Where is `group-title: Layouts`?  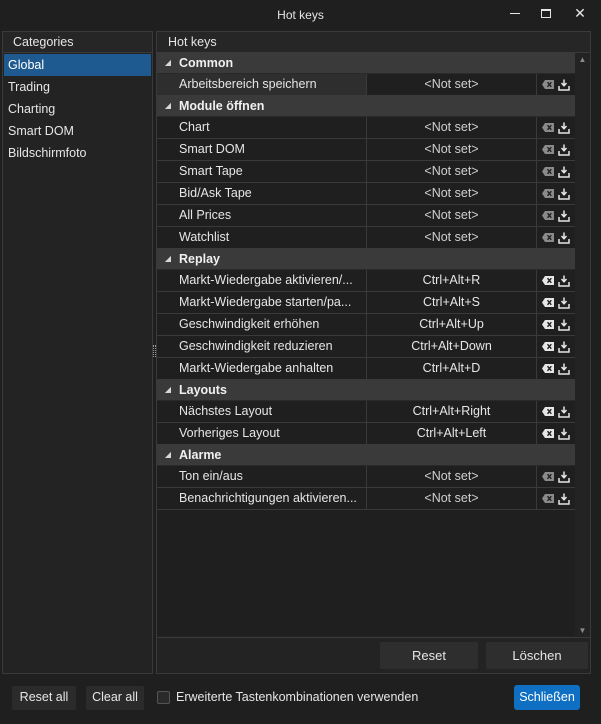 group-title: Layouts is located at coordinates (203, 390).